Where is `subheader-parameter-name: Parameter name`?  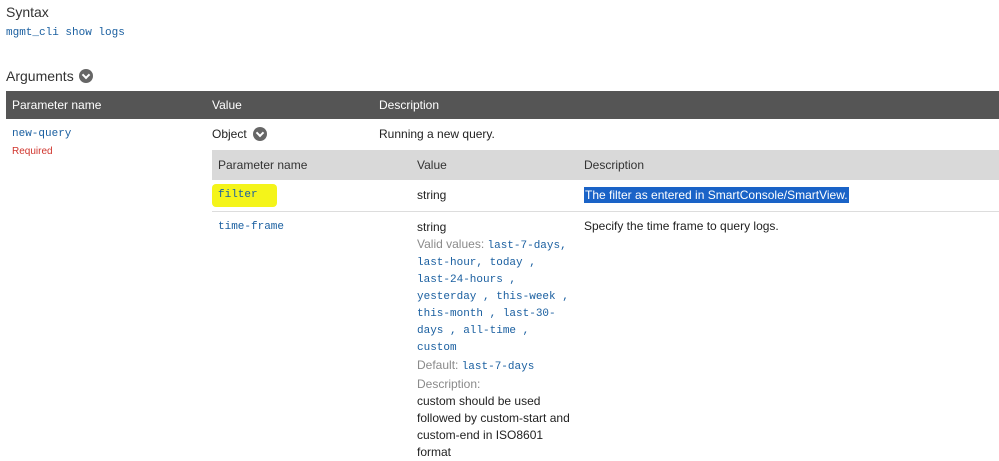
subheader-parameter-name: Parameter name is located at coordinates (263, 165).